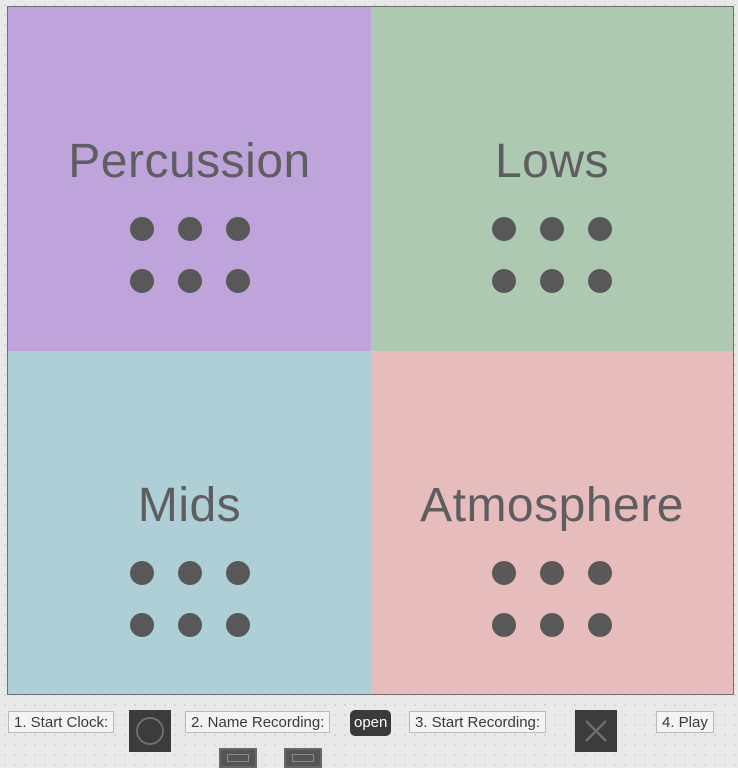 This screenshot has width=738, height=768. Describe the element at coordinates (189, 161) in the screenshot. I see `quadrant-title: Percussion` at that location.